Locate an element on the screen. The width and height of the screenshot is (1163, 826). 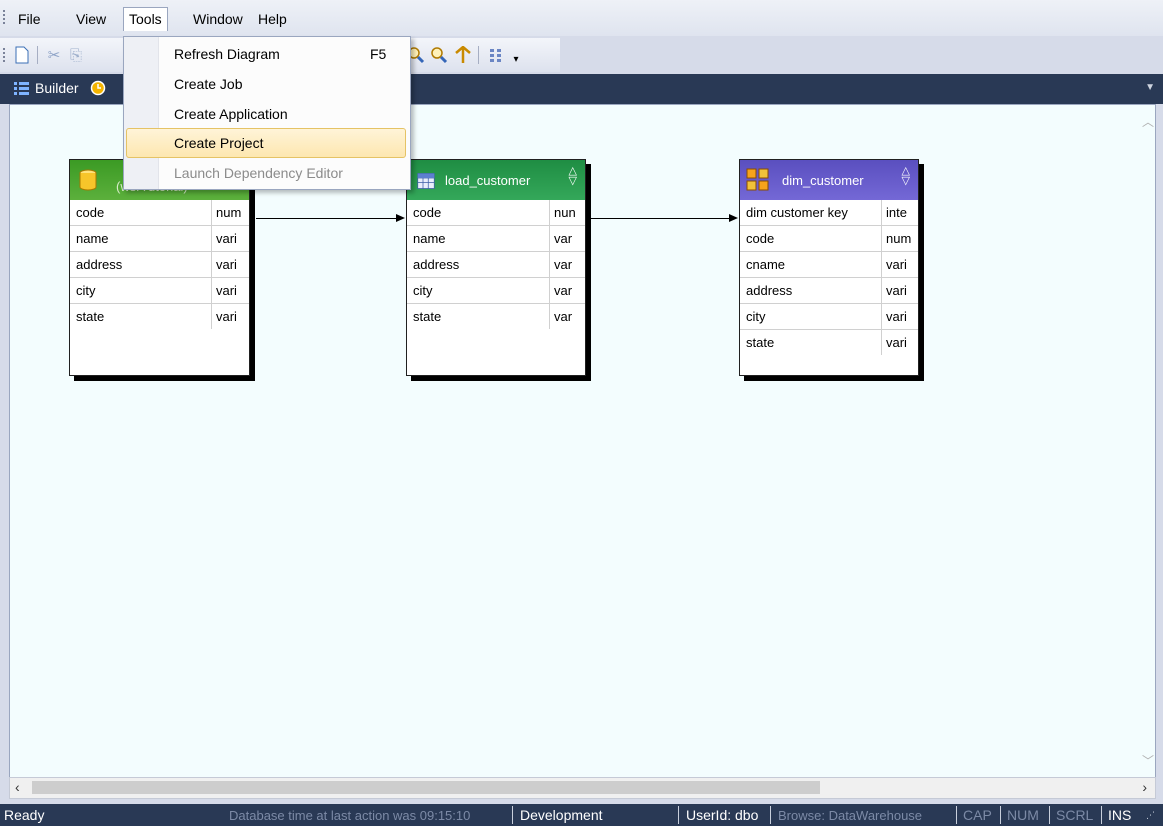
resize-grip-icon: ⋰ is located at coordinates (1150, 815).